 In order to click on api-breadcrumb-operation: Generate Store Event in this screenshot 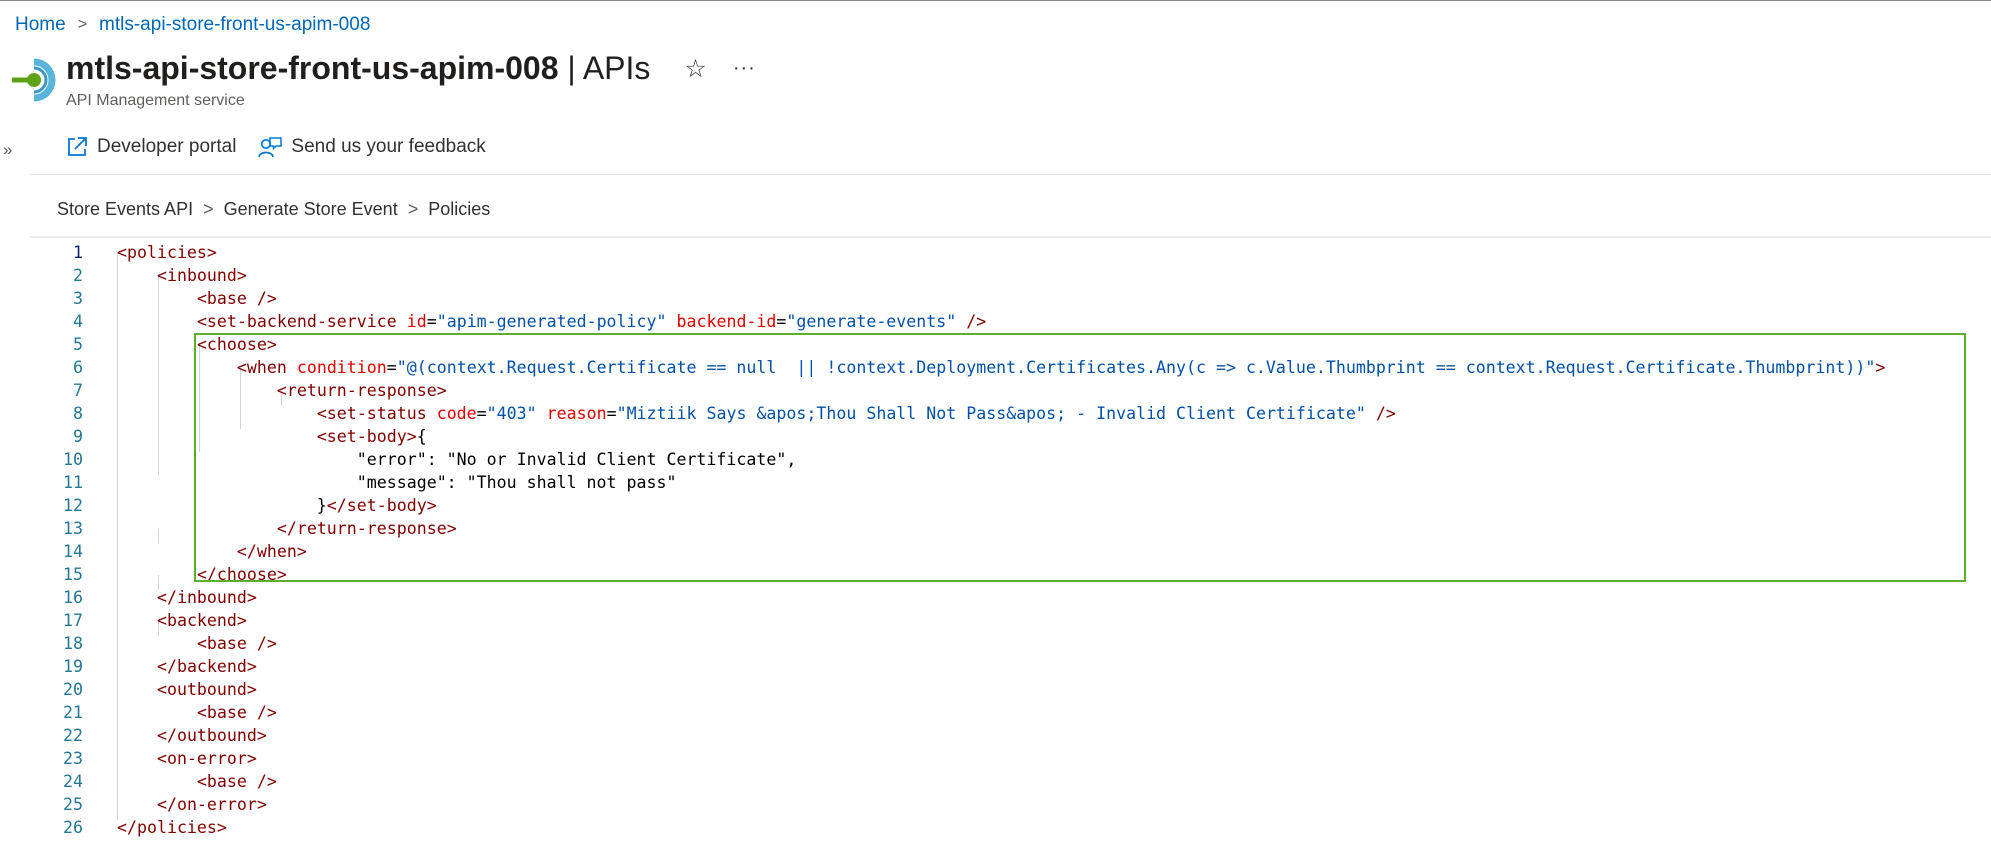, I will do `click(311, 209)`.